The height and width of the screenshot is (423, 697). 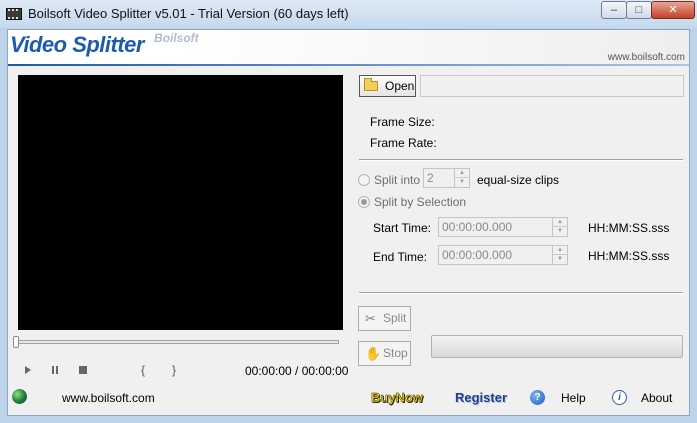 I want to click on start-time-input: 00:00:00.000 ▲ ▼, so click(x=503, y=227).